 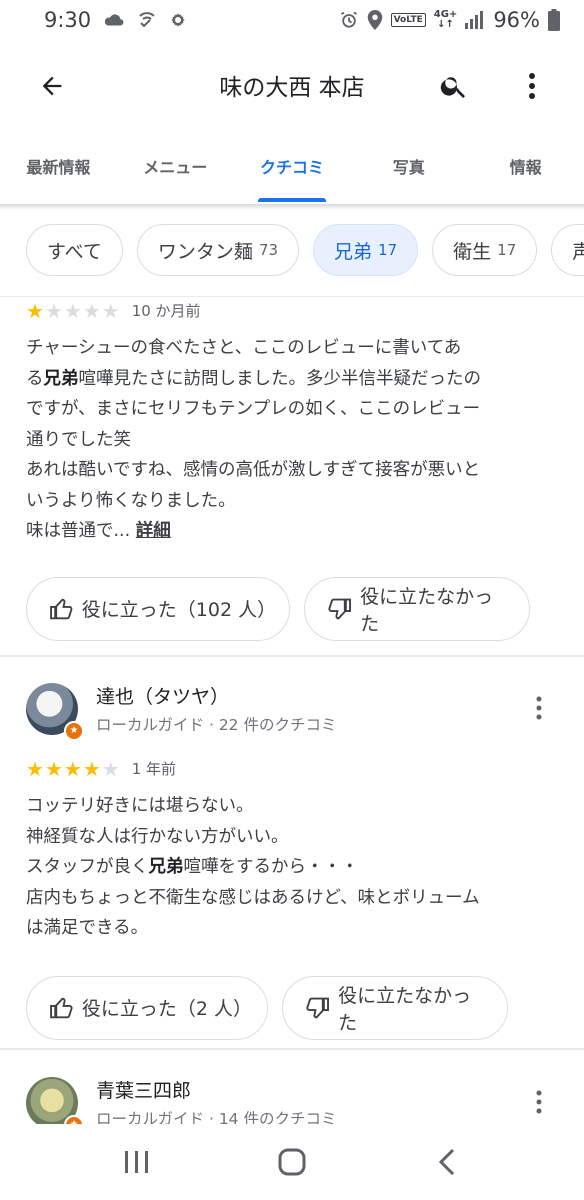 What do you see at coordinates (475, 20) in the screenshot?
I see `signal-icon` at bounding box center [475, 20].